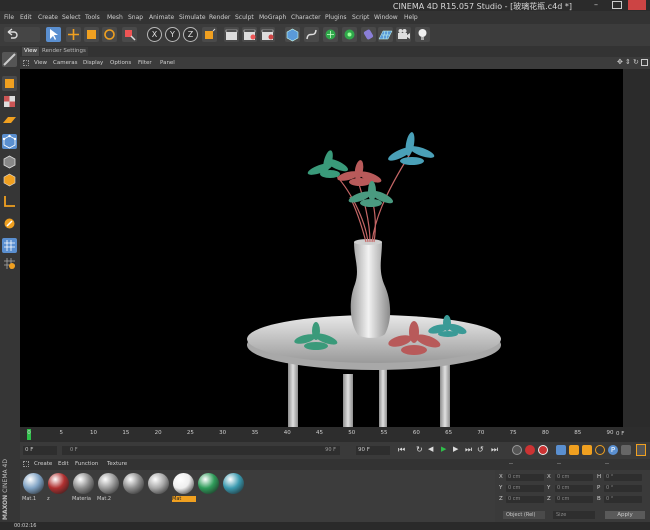  What do you see at coordinates (311, 34) in the screenshot?
I see `spline-button` at bounding box center [311, 34].